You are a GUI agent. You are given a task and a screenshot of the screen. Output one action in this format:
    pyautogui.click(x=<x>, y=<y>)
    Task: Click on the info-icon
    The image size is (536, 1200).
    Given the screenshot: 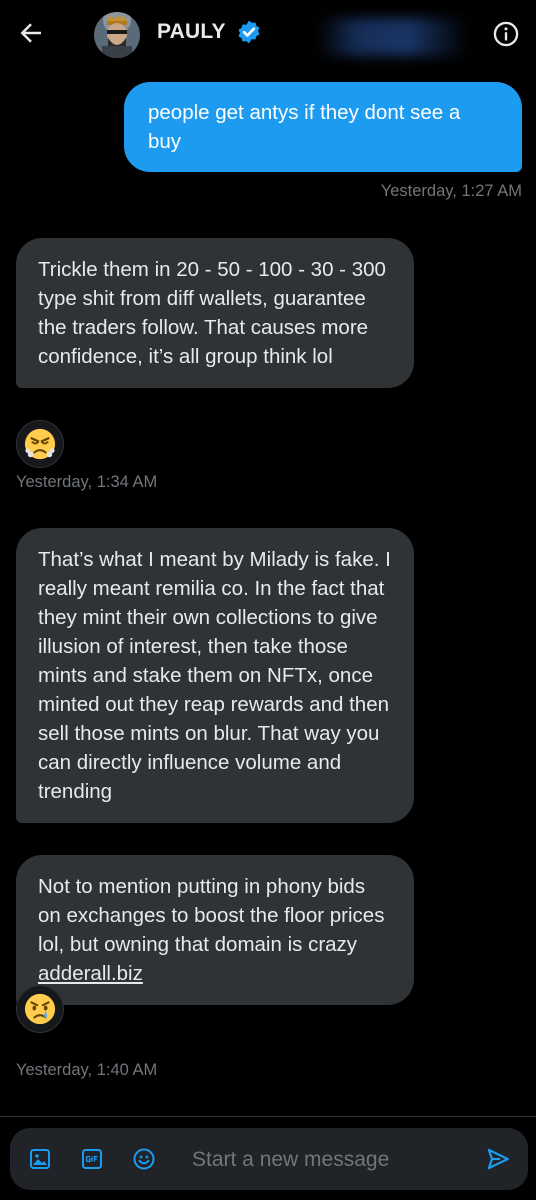 What is the action you would take?
    pyautogui.click(x=506, y=34)
    